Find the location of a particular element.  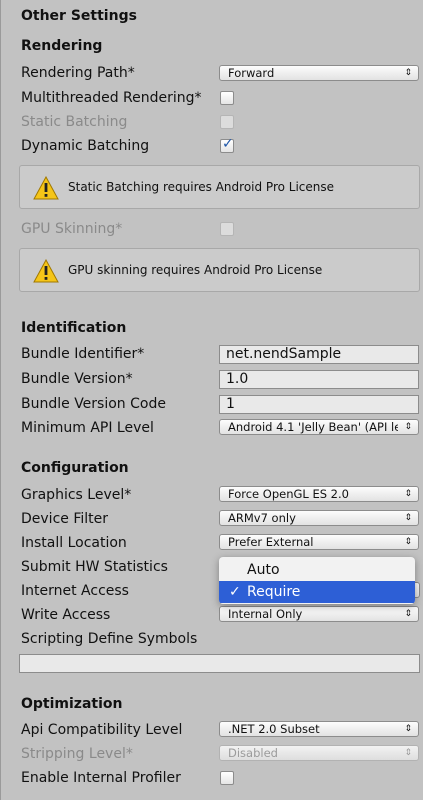

minimum-api-level-value: Android 4.1 'Jelly Bean' (API le is located at coordinates (313, 427).